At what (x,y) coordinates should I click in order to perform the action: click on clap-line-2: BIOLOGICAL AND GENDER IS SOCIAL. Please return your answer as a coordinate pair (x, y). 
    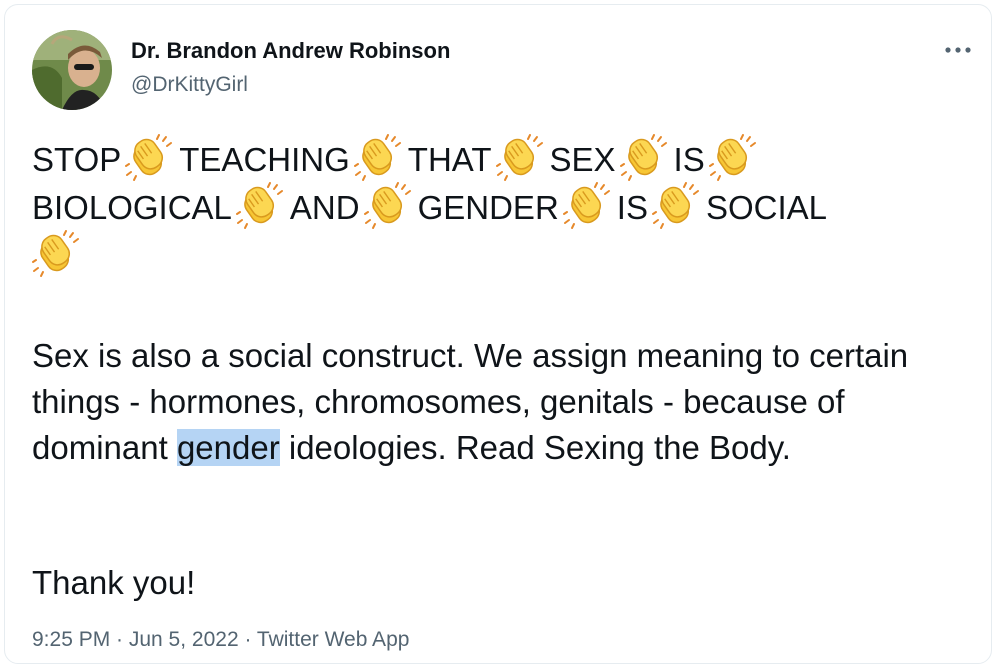
    Looking at the image, I should click on (502, 208).